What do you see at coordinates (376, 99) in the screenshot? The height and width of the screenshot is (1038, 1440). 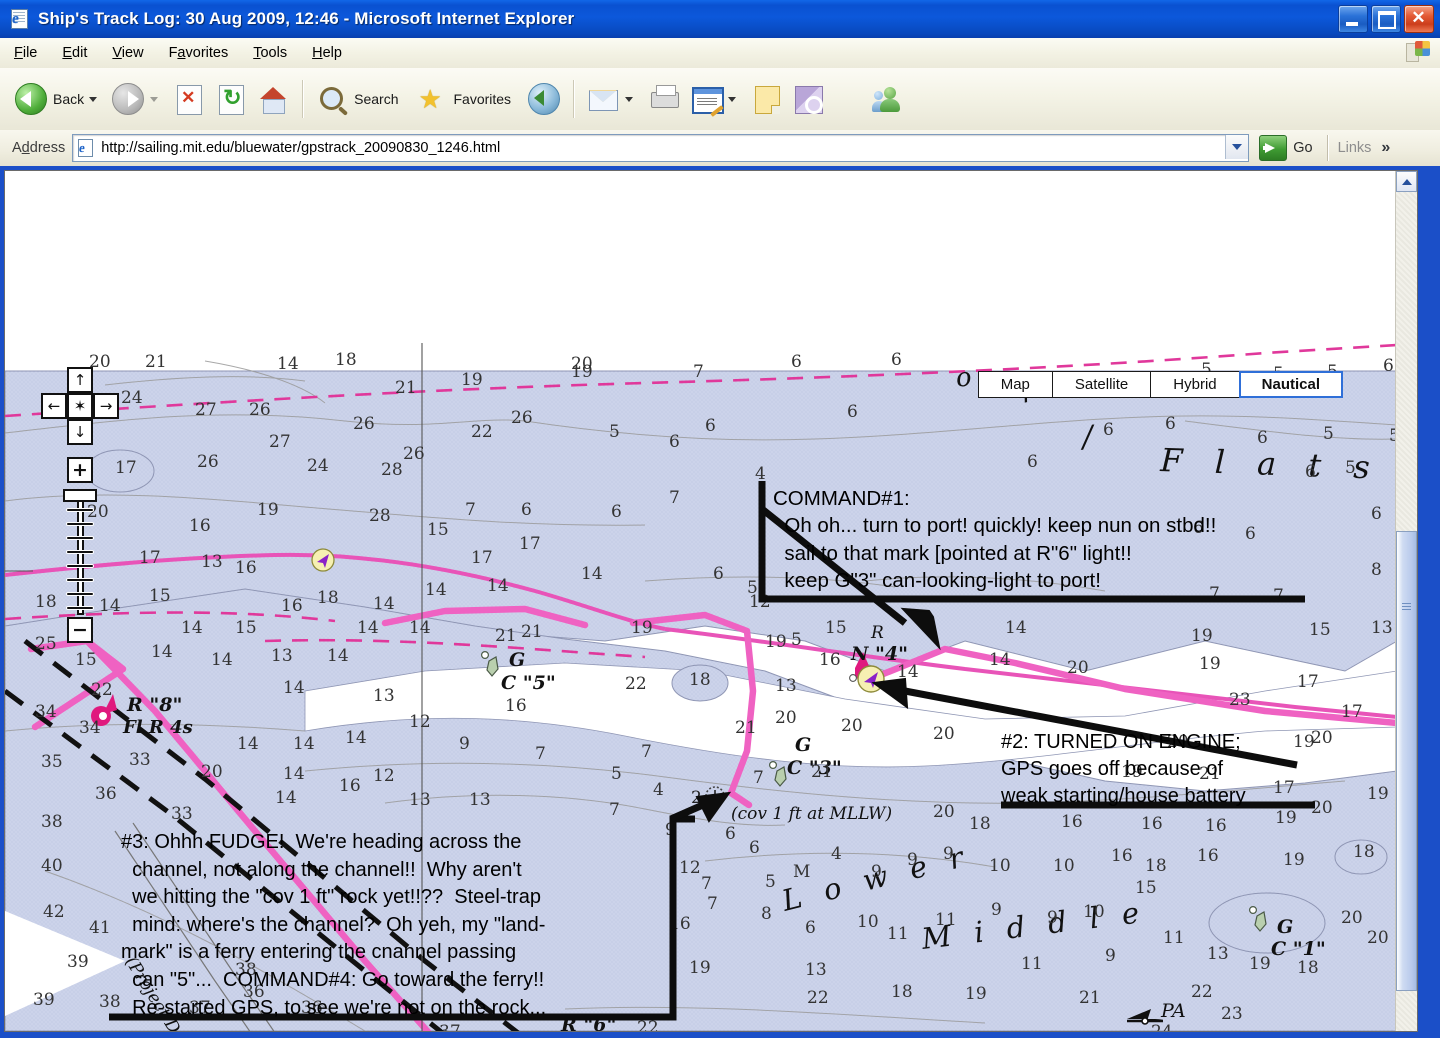 I see `search-button-label: Search` at bounding box center [376, 99].